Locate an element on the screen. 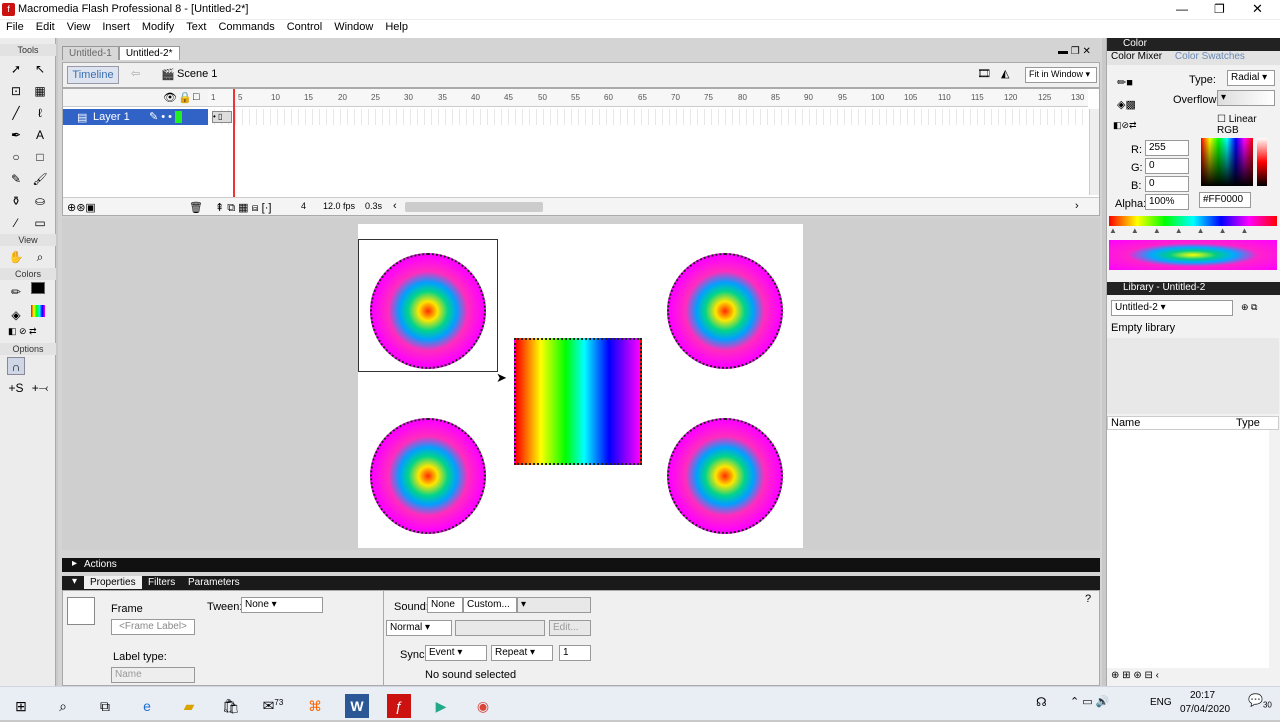 The width and height of the screenshot is (1280, 722). r-input: 255 is located at coordinates (1167, 148).